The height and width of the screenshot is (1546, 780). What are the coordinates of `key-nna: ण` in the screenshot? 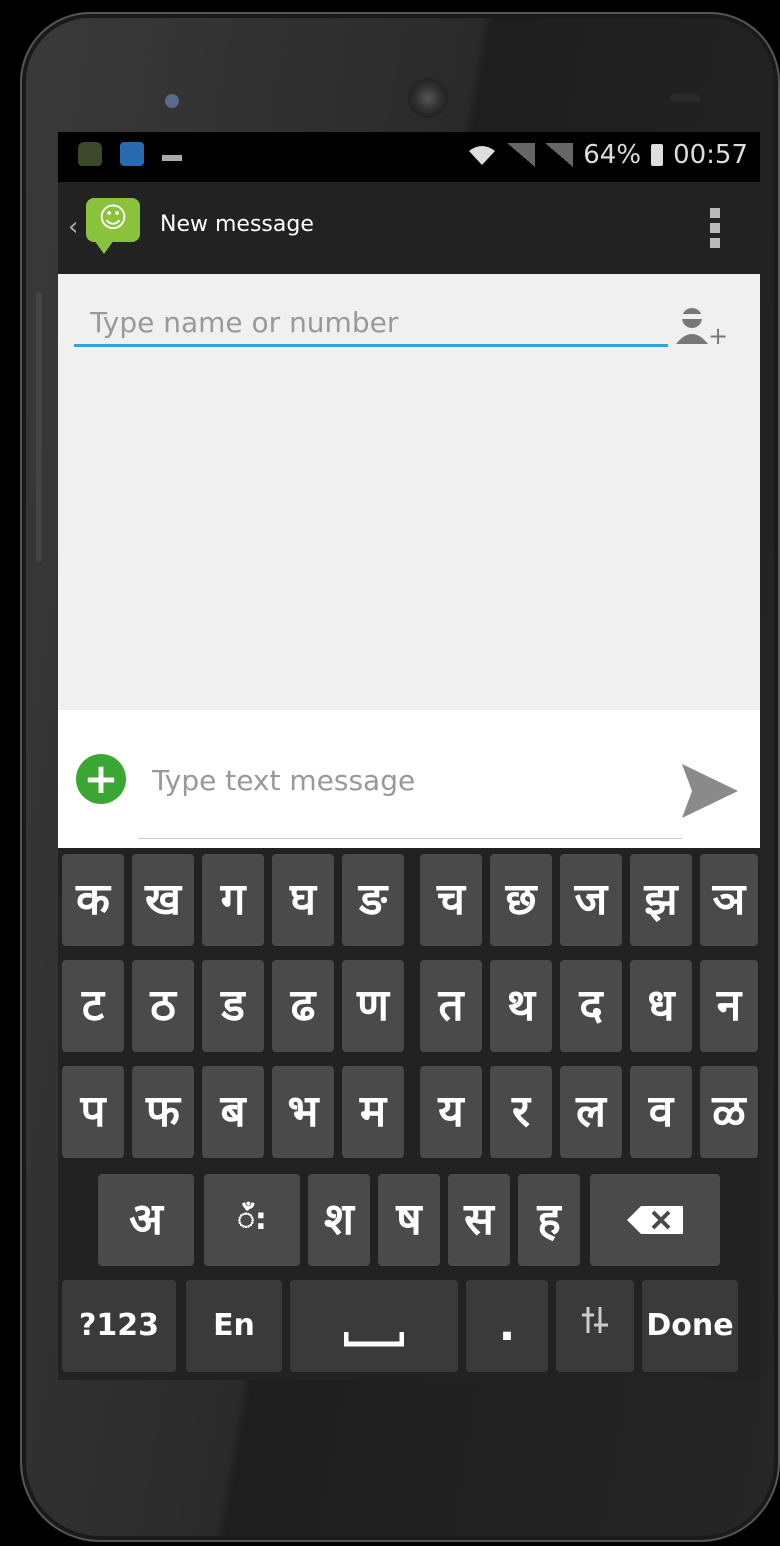 It's located at (373, 1006).